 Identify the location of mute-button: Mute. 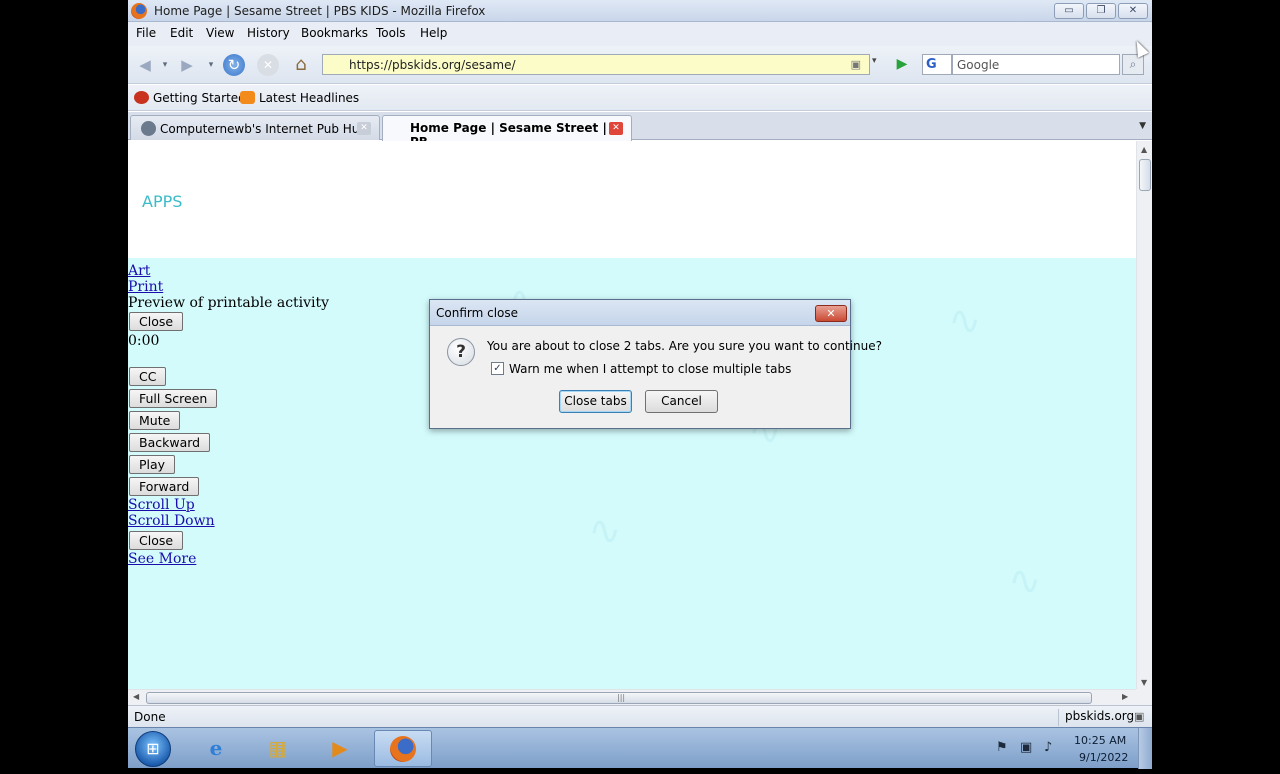
(155, 420).